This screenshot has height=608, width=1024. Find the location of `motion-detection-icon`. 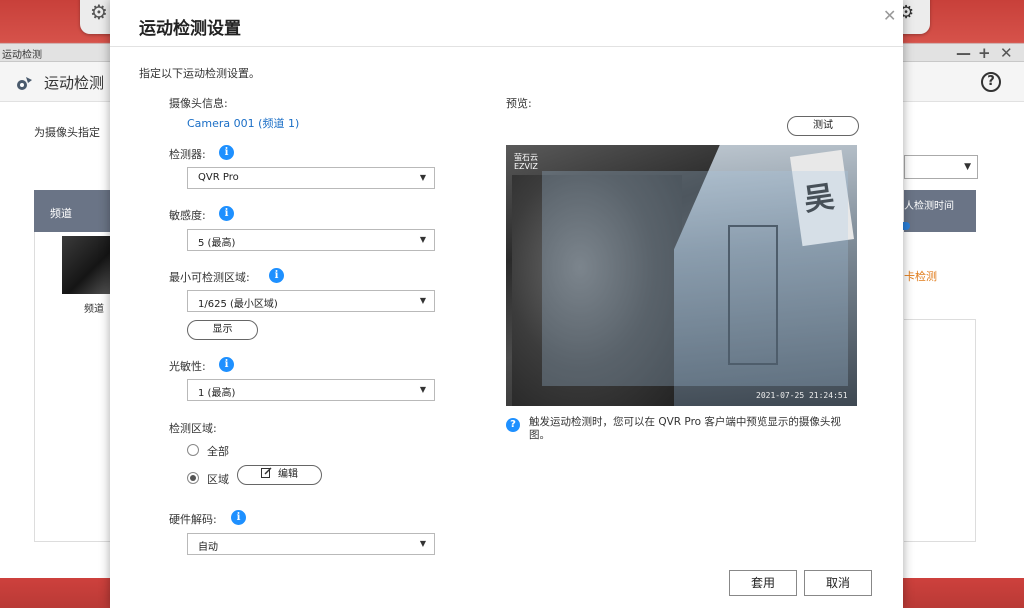

motion-detection-icon is located at coordinates (25, 83).